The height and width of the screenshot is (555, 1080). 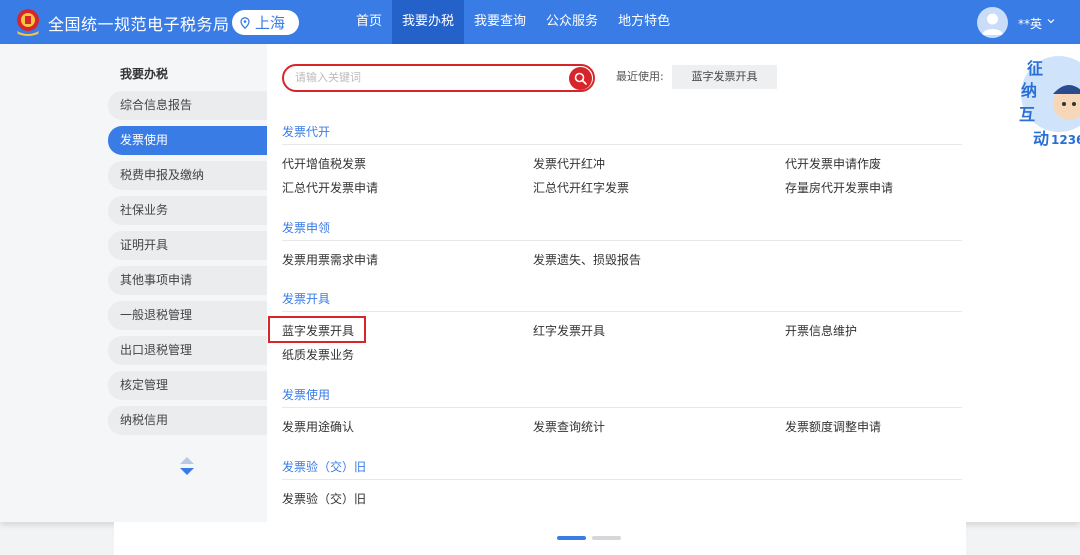 I want to click on section-title-invoice-issue: 发票开具, so click(x=306, y=299).